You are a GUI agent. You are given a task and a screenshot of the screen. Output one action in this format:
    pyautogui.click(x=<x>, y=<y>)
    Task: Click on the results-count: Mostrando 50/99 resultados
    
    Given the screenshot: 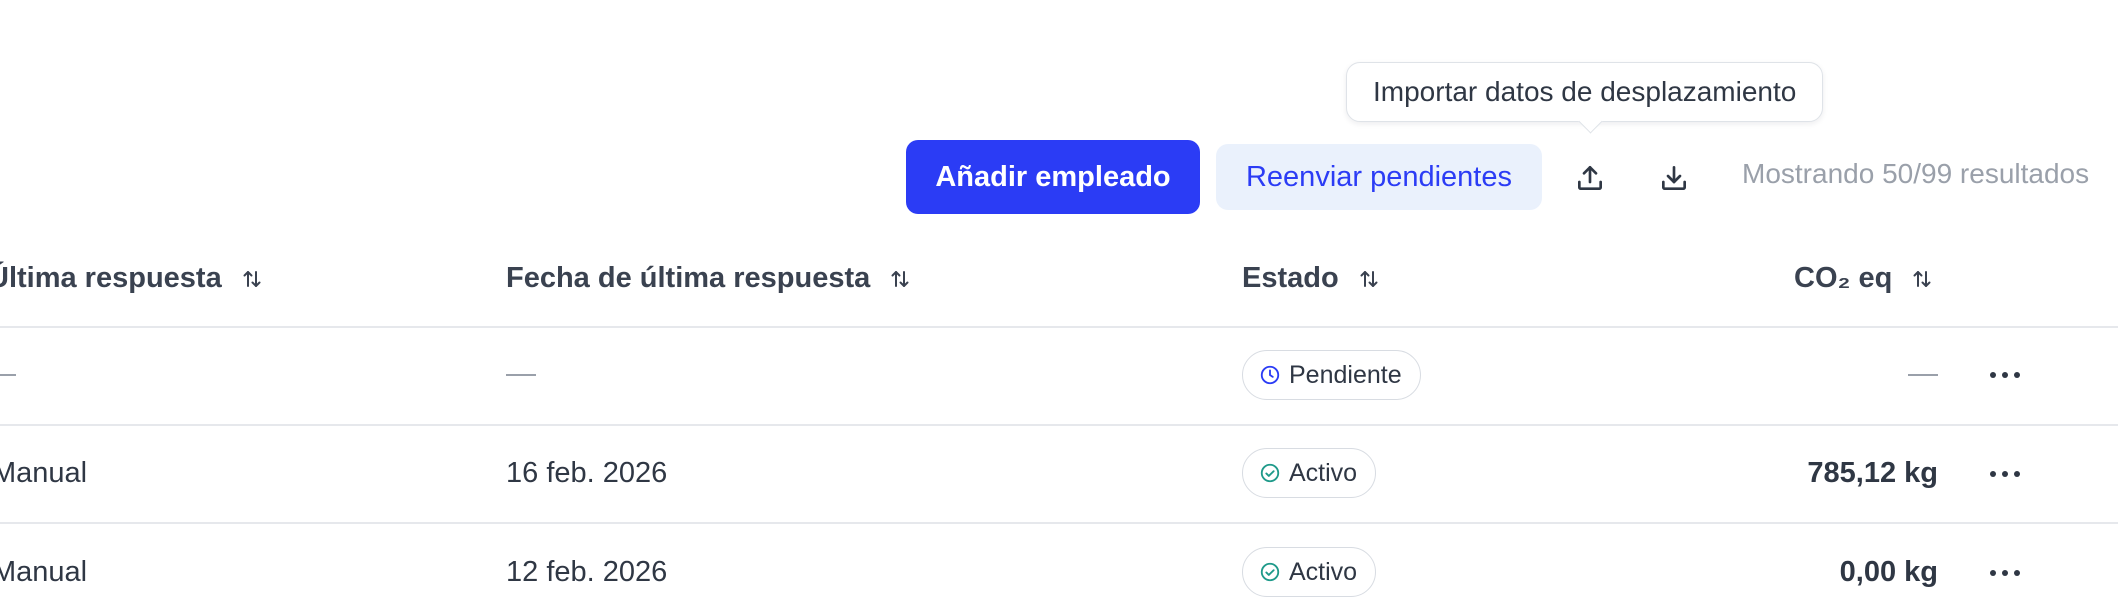 What is the action you would take?
    pyautogui.click(x=1916, y=173)
    